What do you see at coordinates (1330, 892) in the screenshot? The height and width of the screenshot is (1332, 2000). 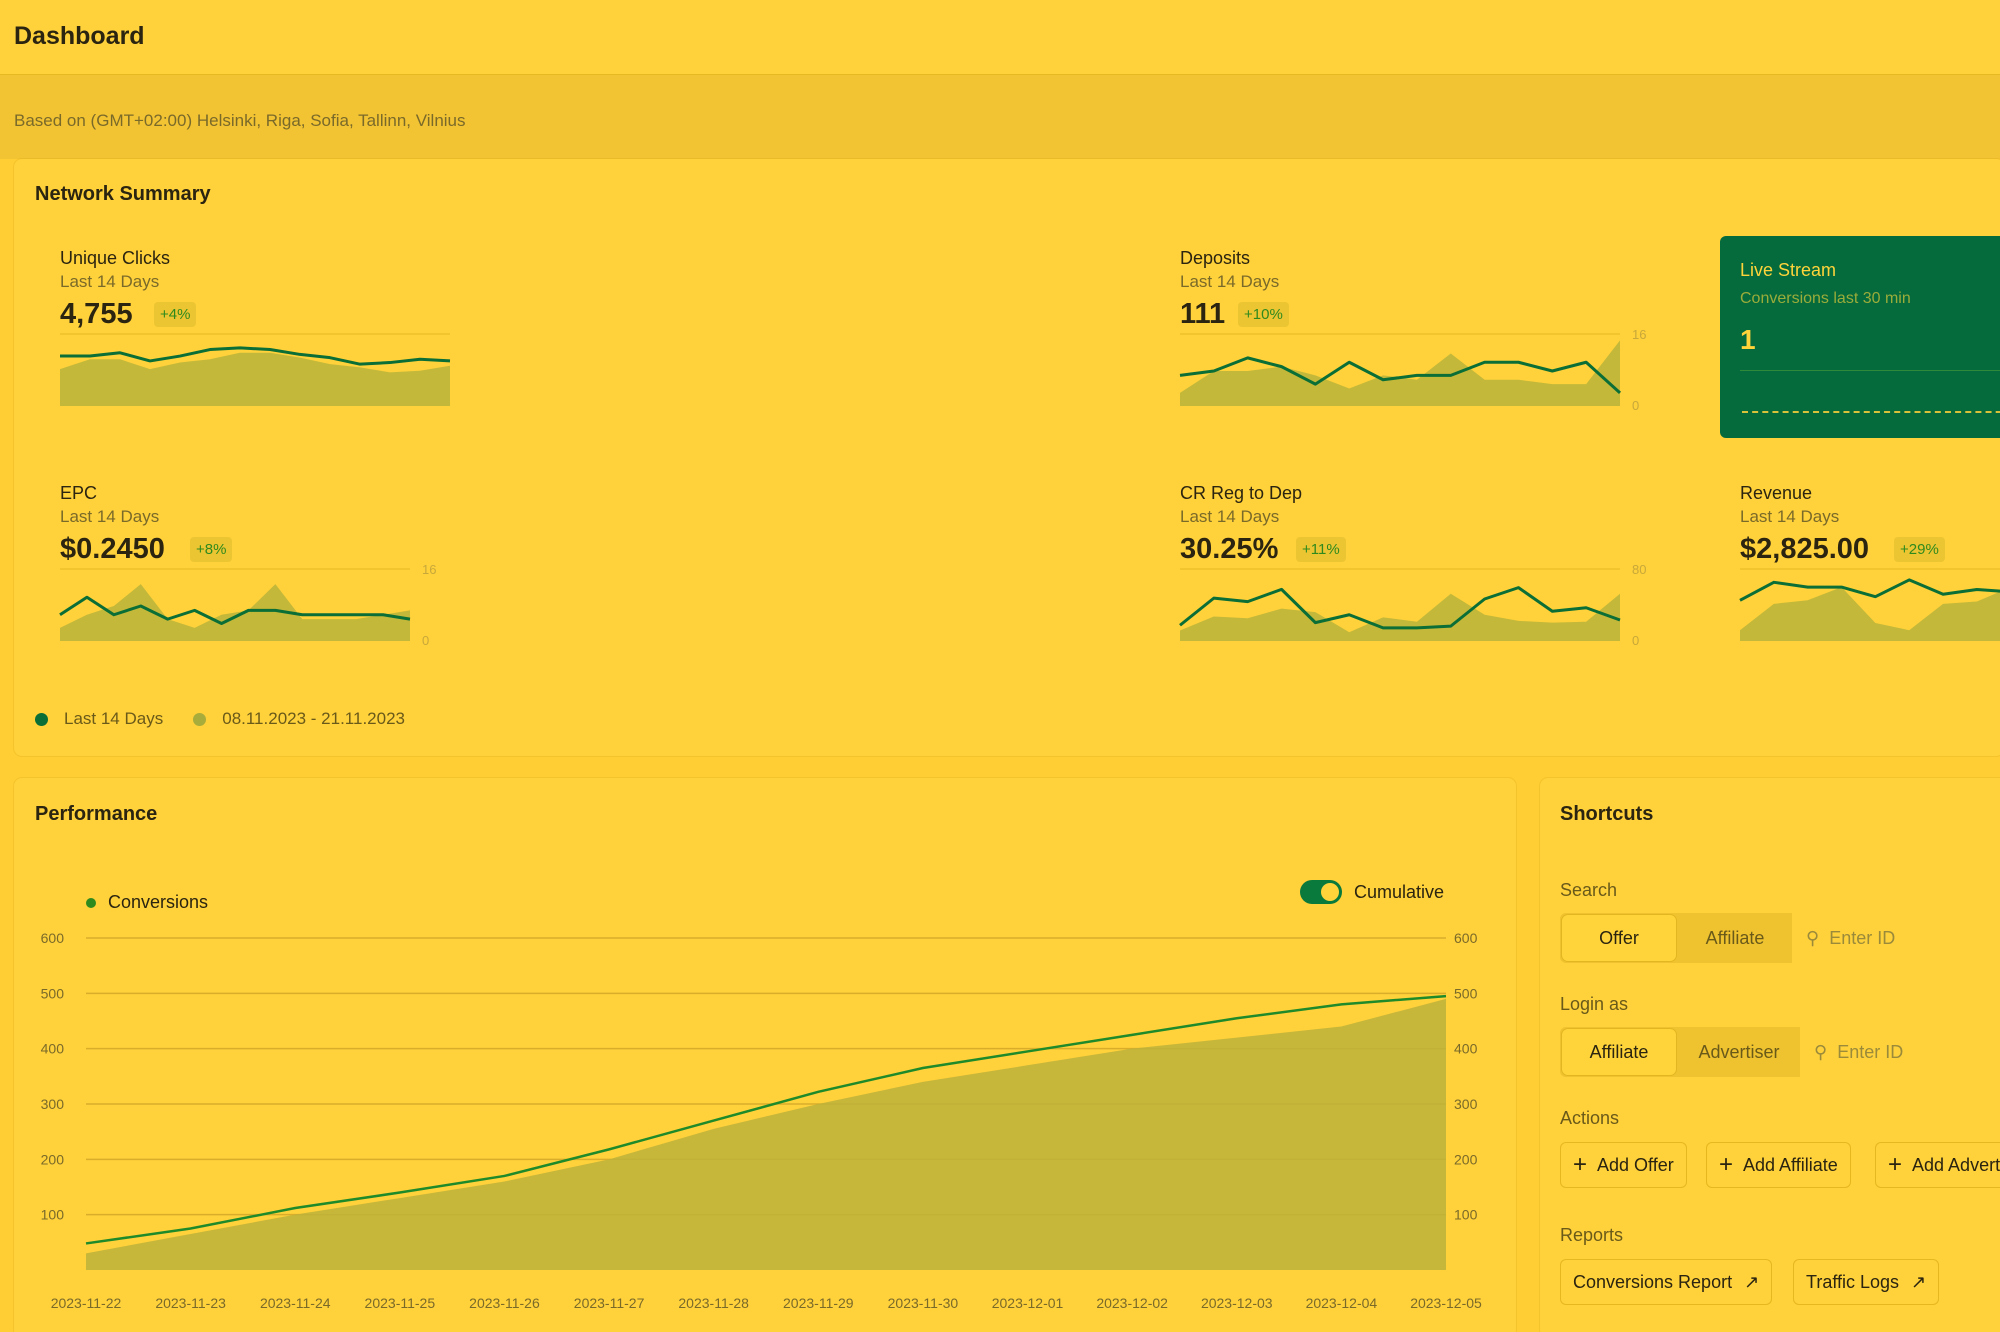 I see `toggle-knob` at bounding box center [1330, 892].